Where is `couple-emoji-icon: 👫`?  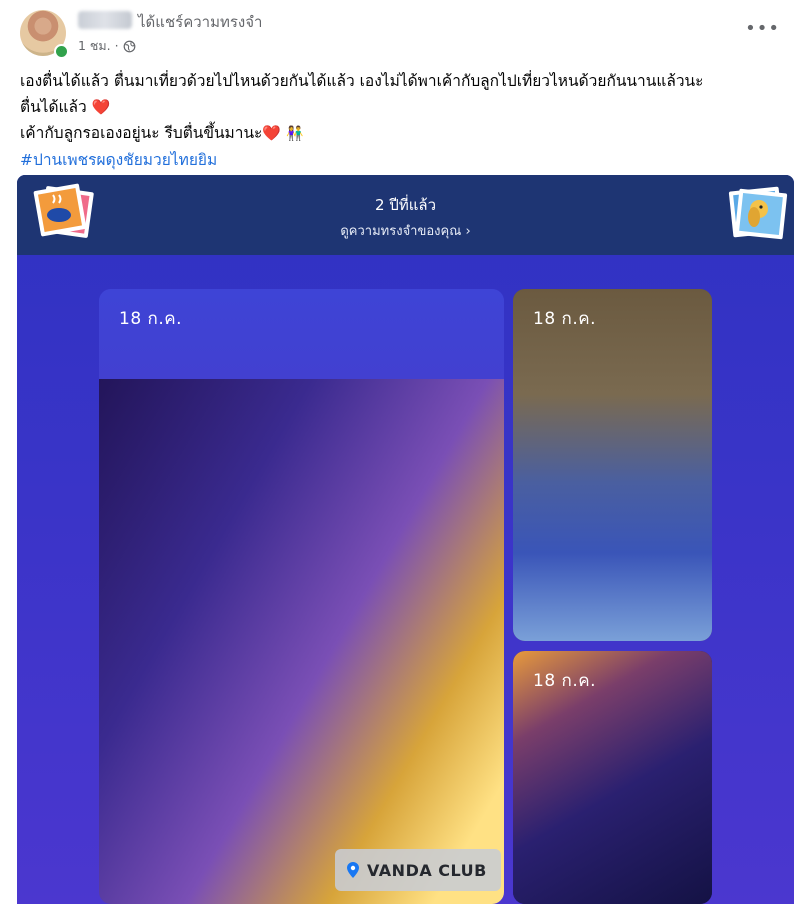 couple-emoji-icon: 👫 is located at coordinates (295, 134).